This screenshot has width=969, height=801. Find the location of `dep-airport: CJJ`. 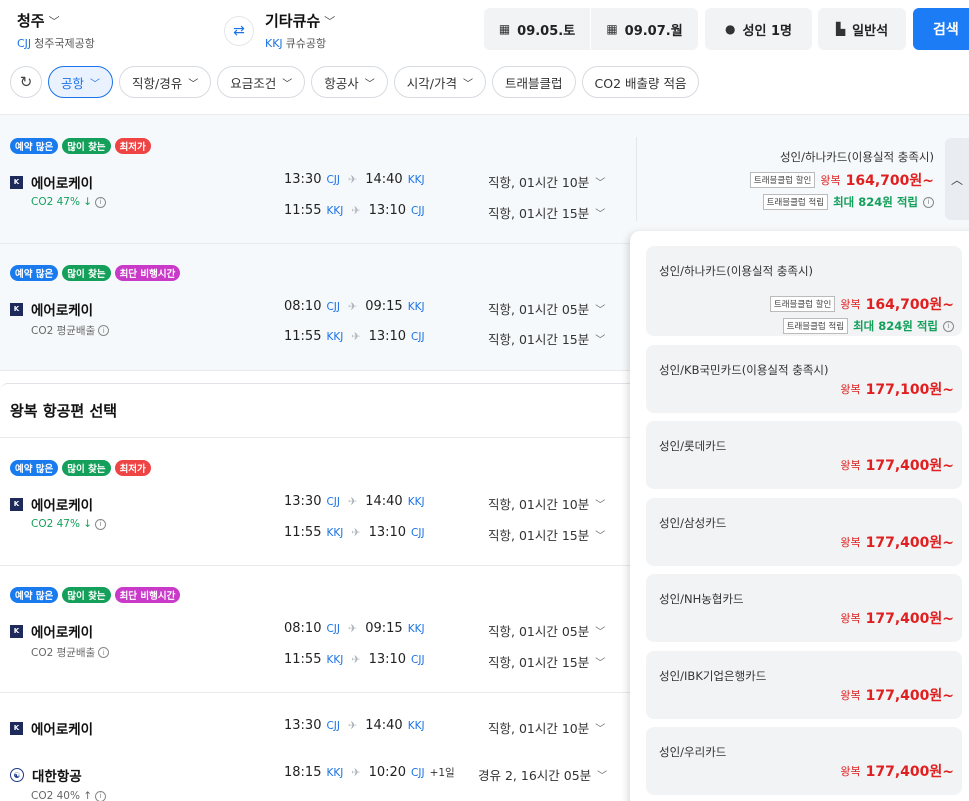

dep-airport: CJJ is located at coordinates (333, 725).